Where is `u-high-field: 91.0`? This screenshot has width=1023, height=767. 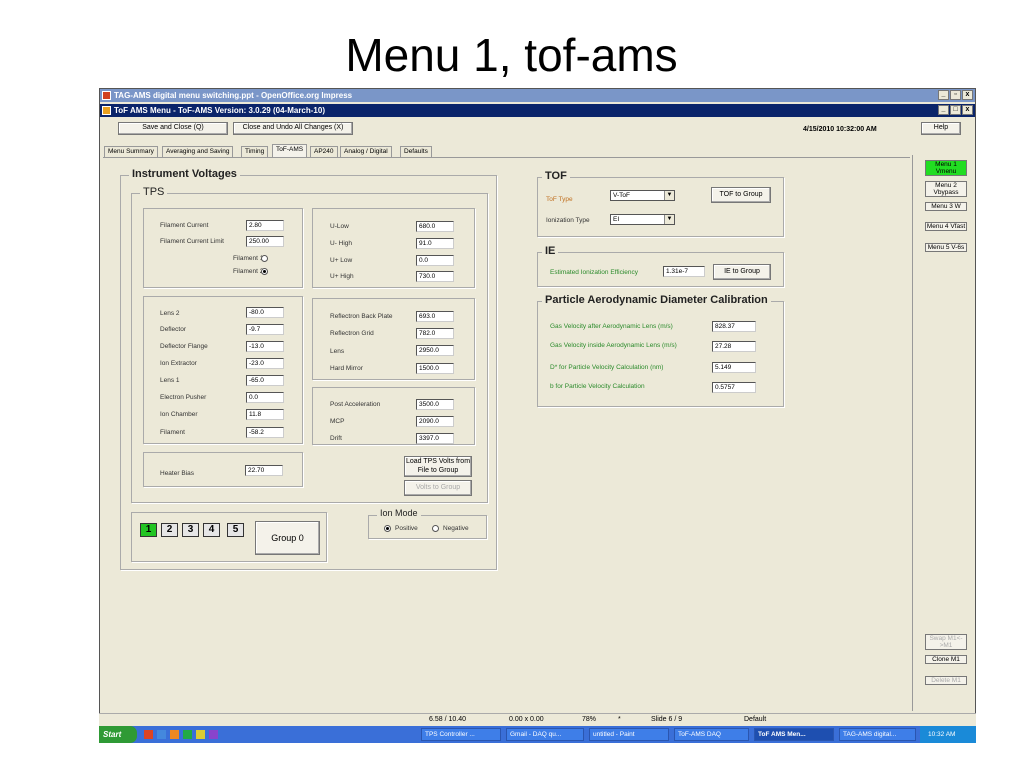
u-high-field: 91.0 is located at coordinates (435, 243).